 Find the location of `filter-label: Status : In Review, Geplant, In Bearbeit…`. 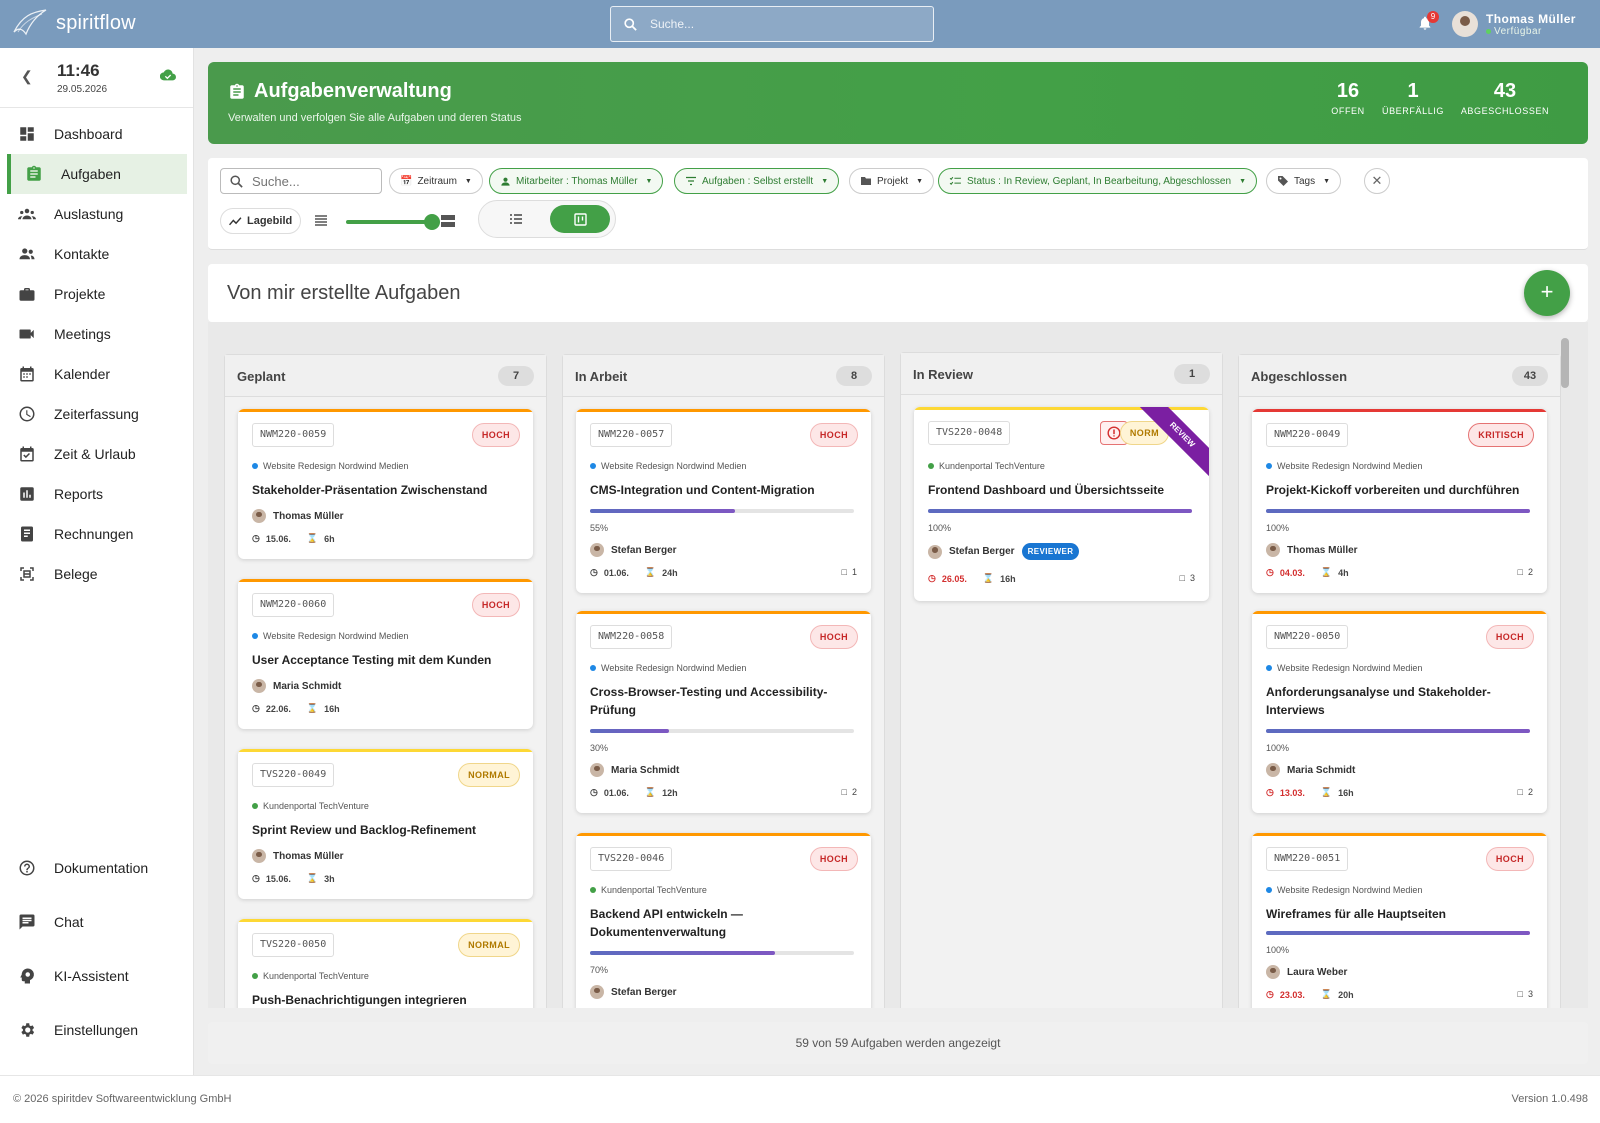

filter-label: Status : In Review, Geplant, In Bearbeit… is located at coordinates (1099, 181).